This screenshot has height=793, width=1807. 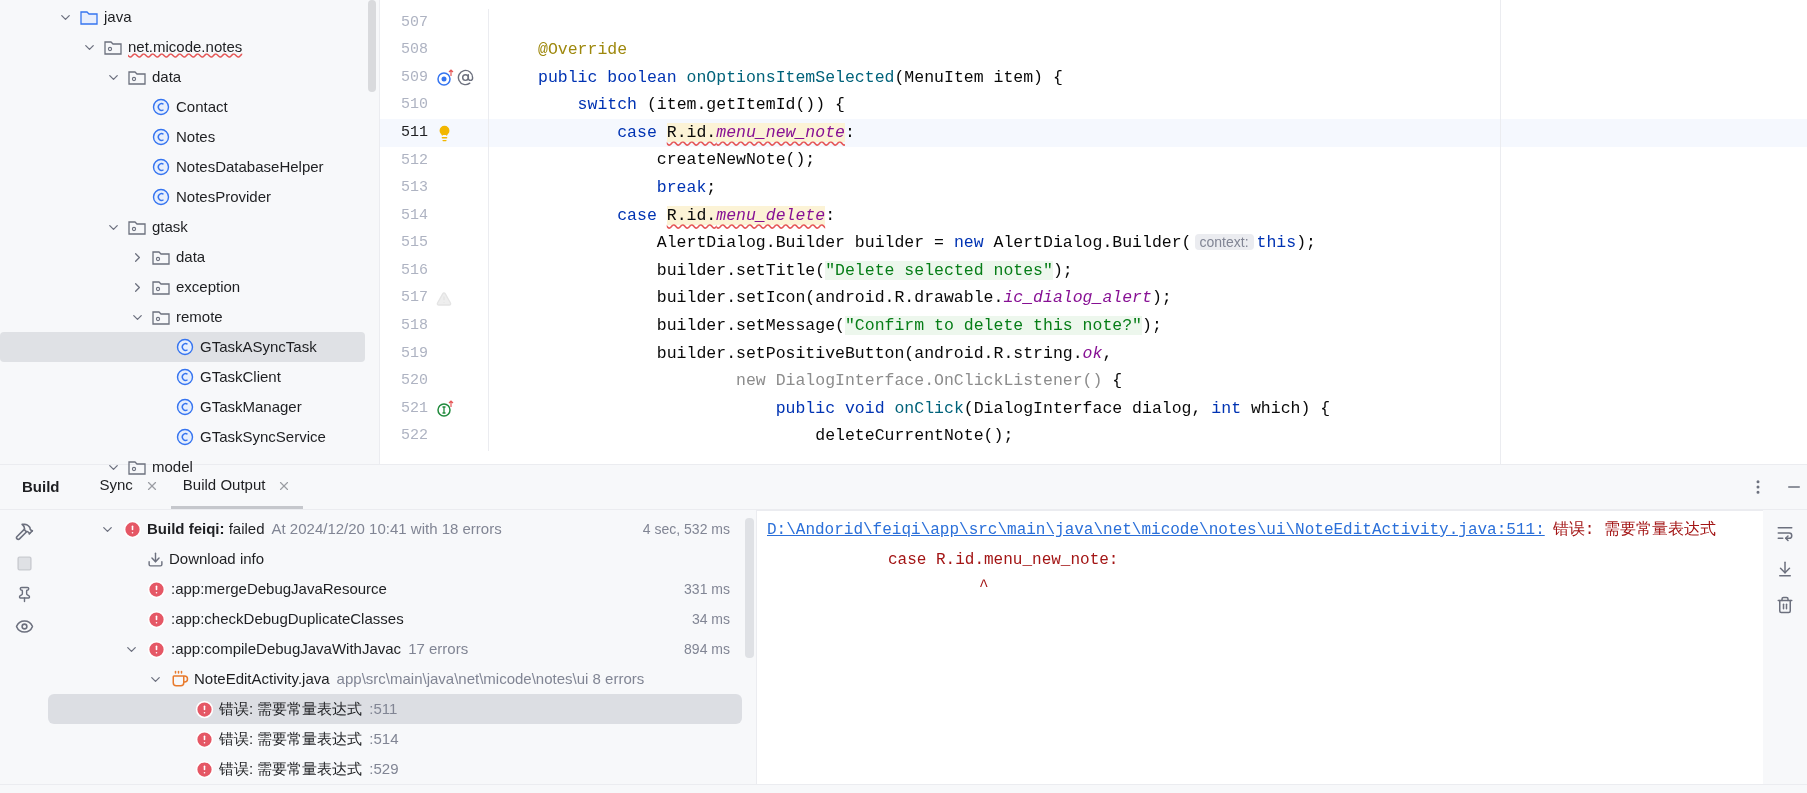 I want to click on build-item-detail: :529, so click(x=384, y=768).